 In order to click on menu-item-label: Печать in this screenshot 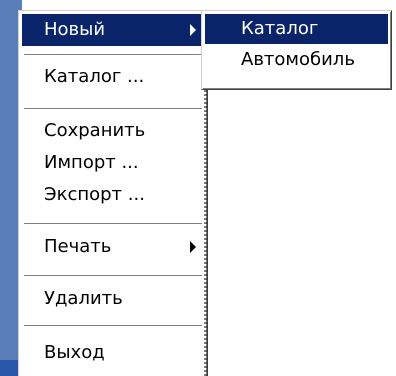, I will do `click(78, 246)`.